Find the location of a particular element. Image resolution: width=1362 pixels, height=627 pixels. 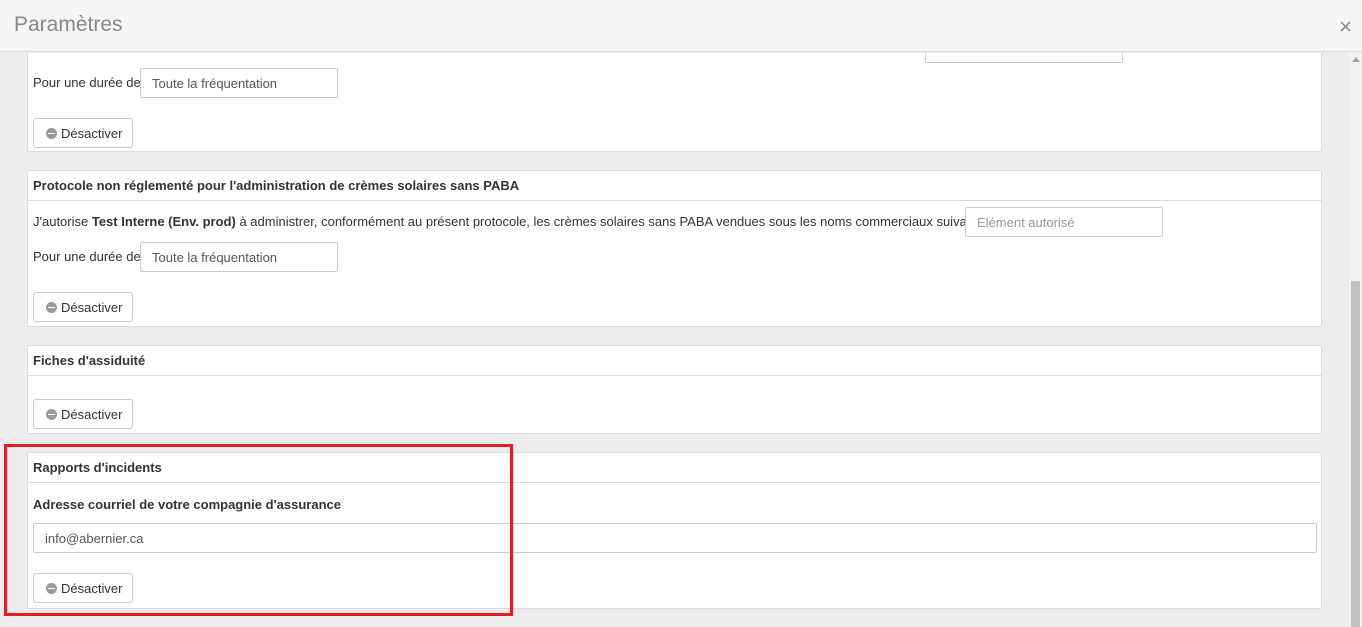

modal-header: Paramètres × is located at coordinates (681, 26).